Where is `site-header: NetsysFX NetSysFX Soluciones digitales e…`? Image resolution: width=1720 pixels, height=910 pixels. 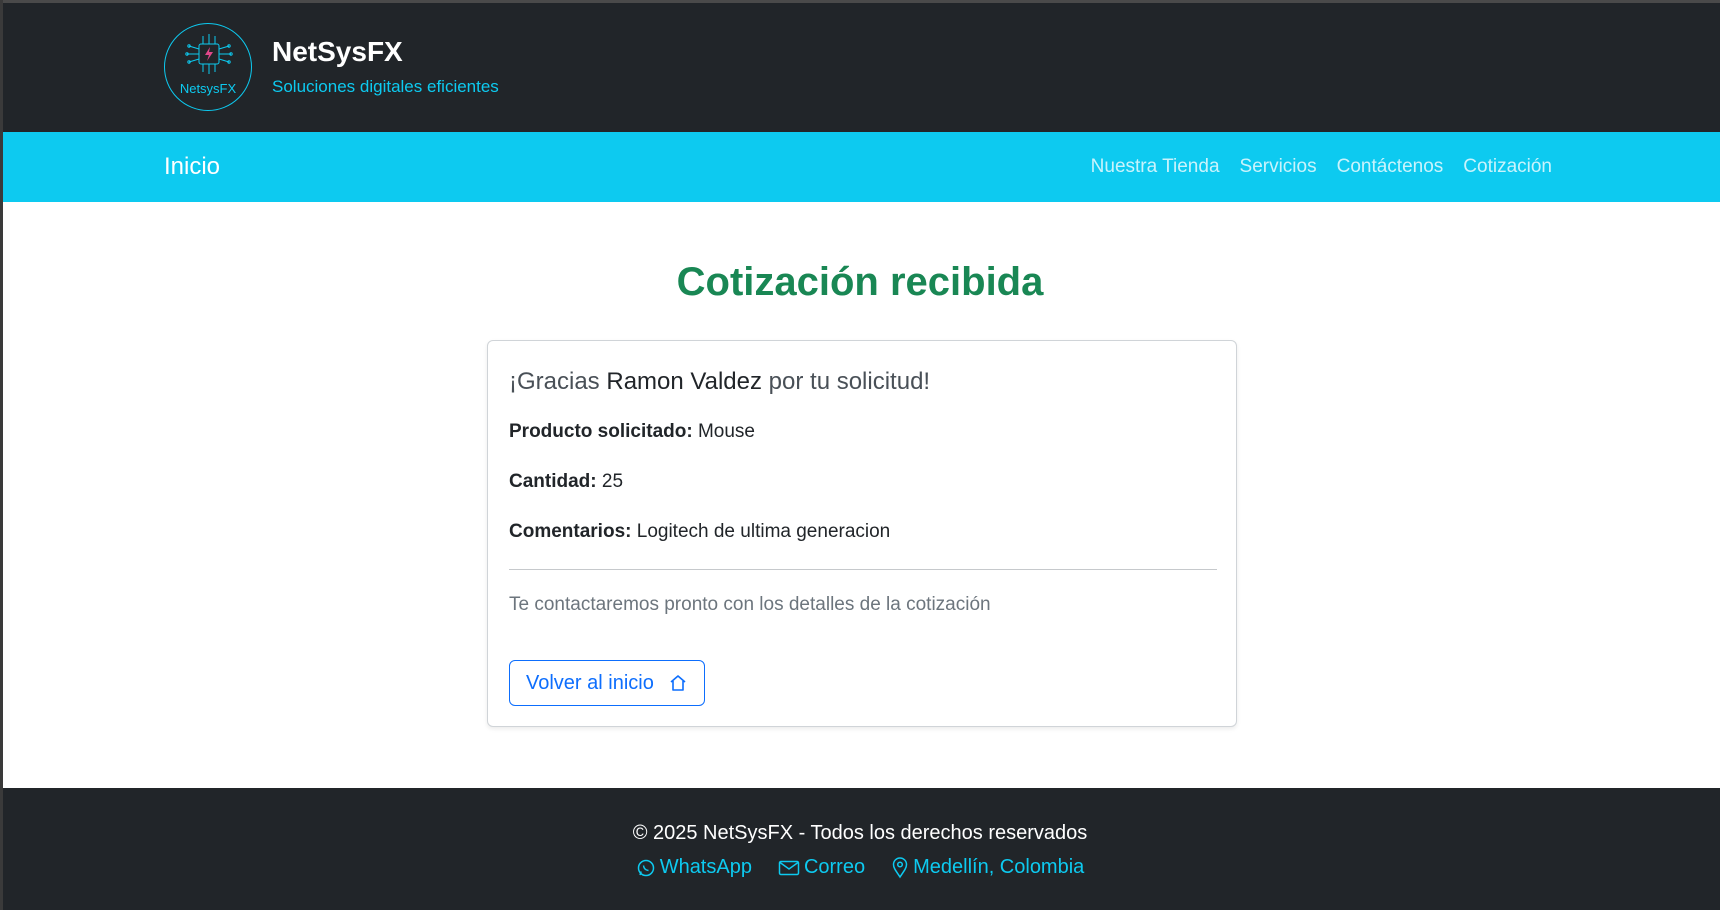
site-header: NetsysFX NetSysFX Soluciones digitales e… is located at coordinates (860, 66).